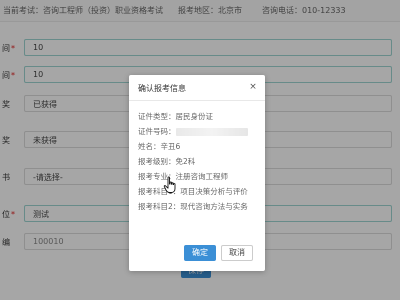  I want to click on masked-id-number, so click(211, 132).